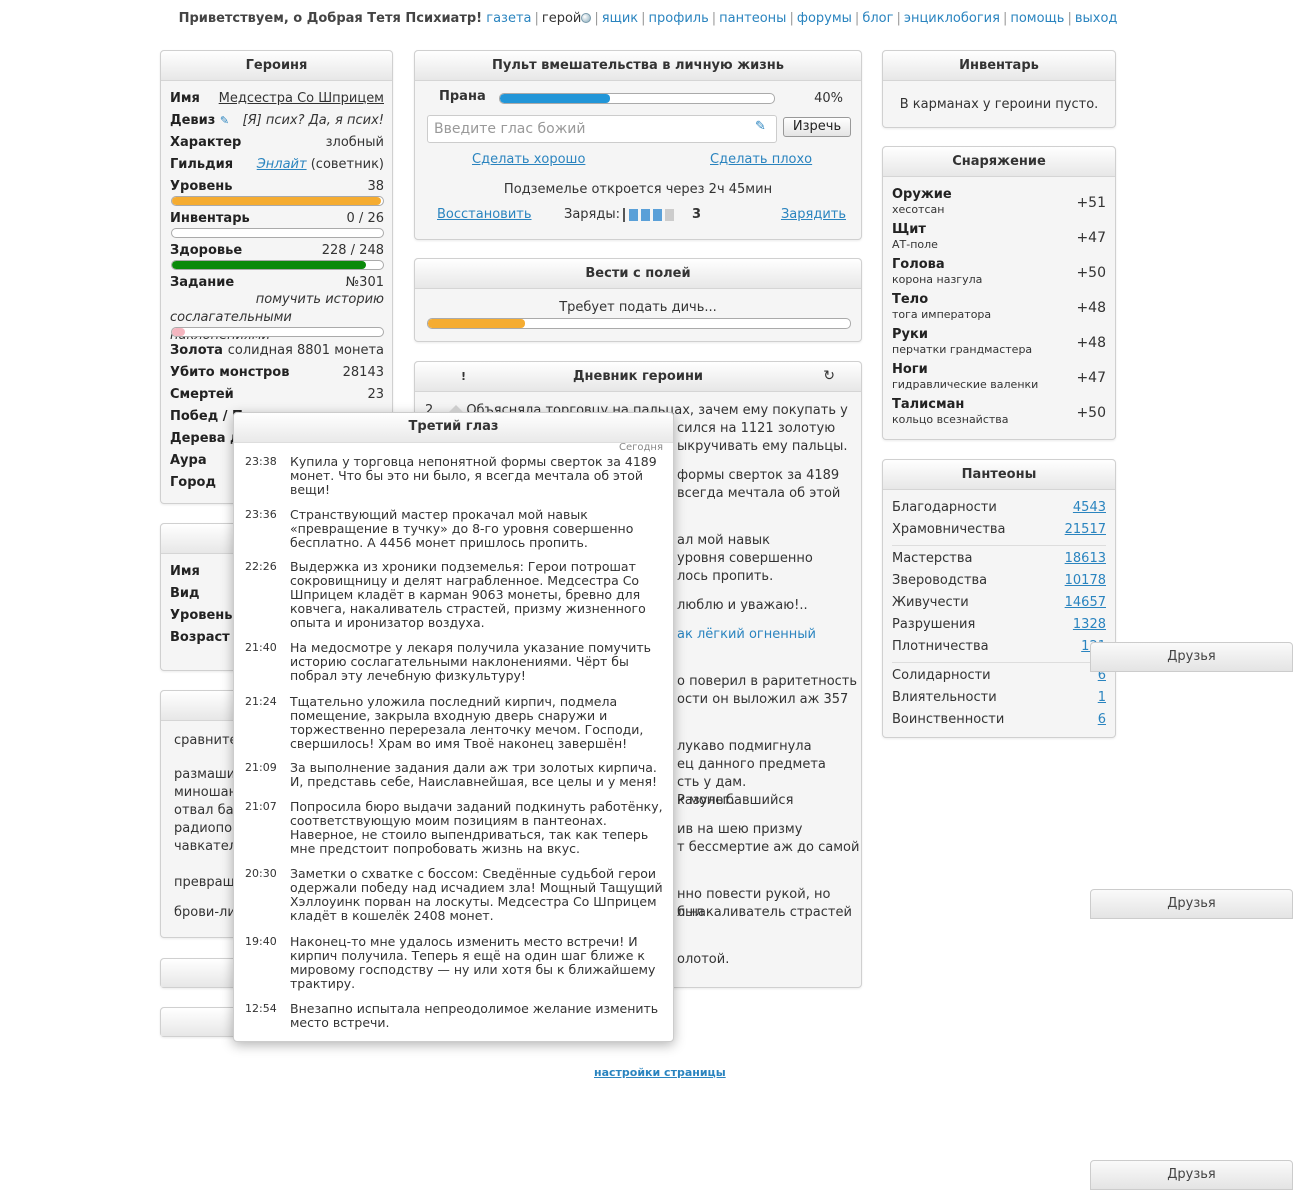 The image size is (1296, 1190). What do you see at coordinates (999, 530) in the screenshot?
I see `pantheon-row: Храмовничества 21517` at bounding box center [999, 530].